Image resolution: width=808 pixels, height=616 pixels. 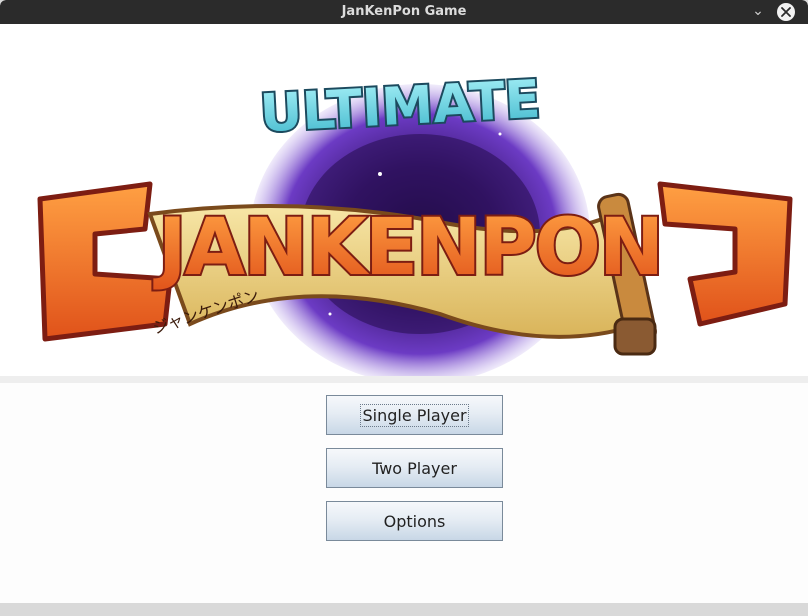 I want to click on options-button: Options, so click(x=414, y=521).